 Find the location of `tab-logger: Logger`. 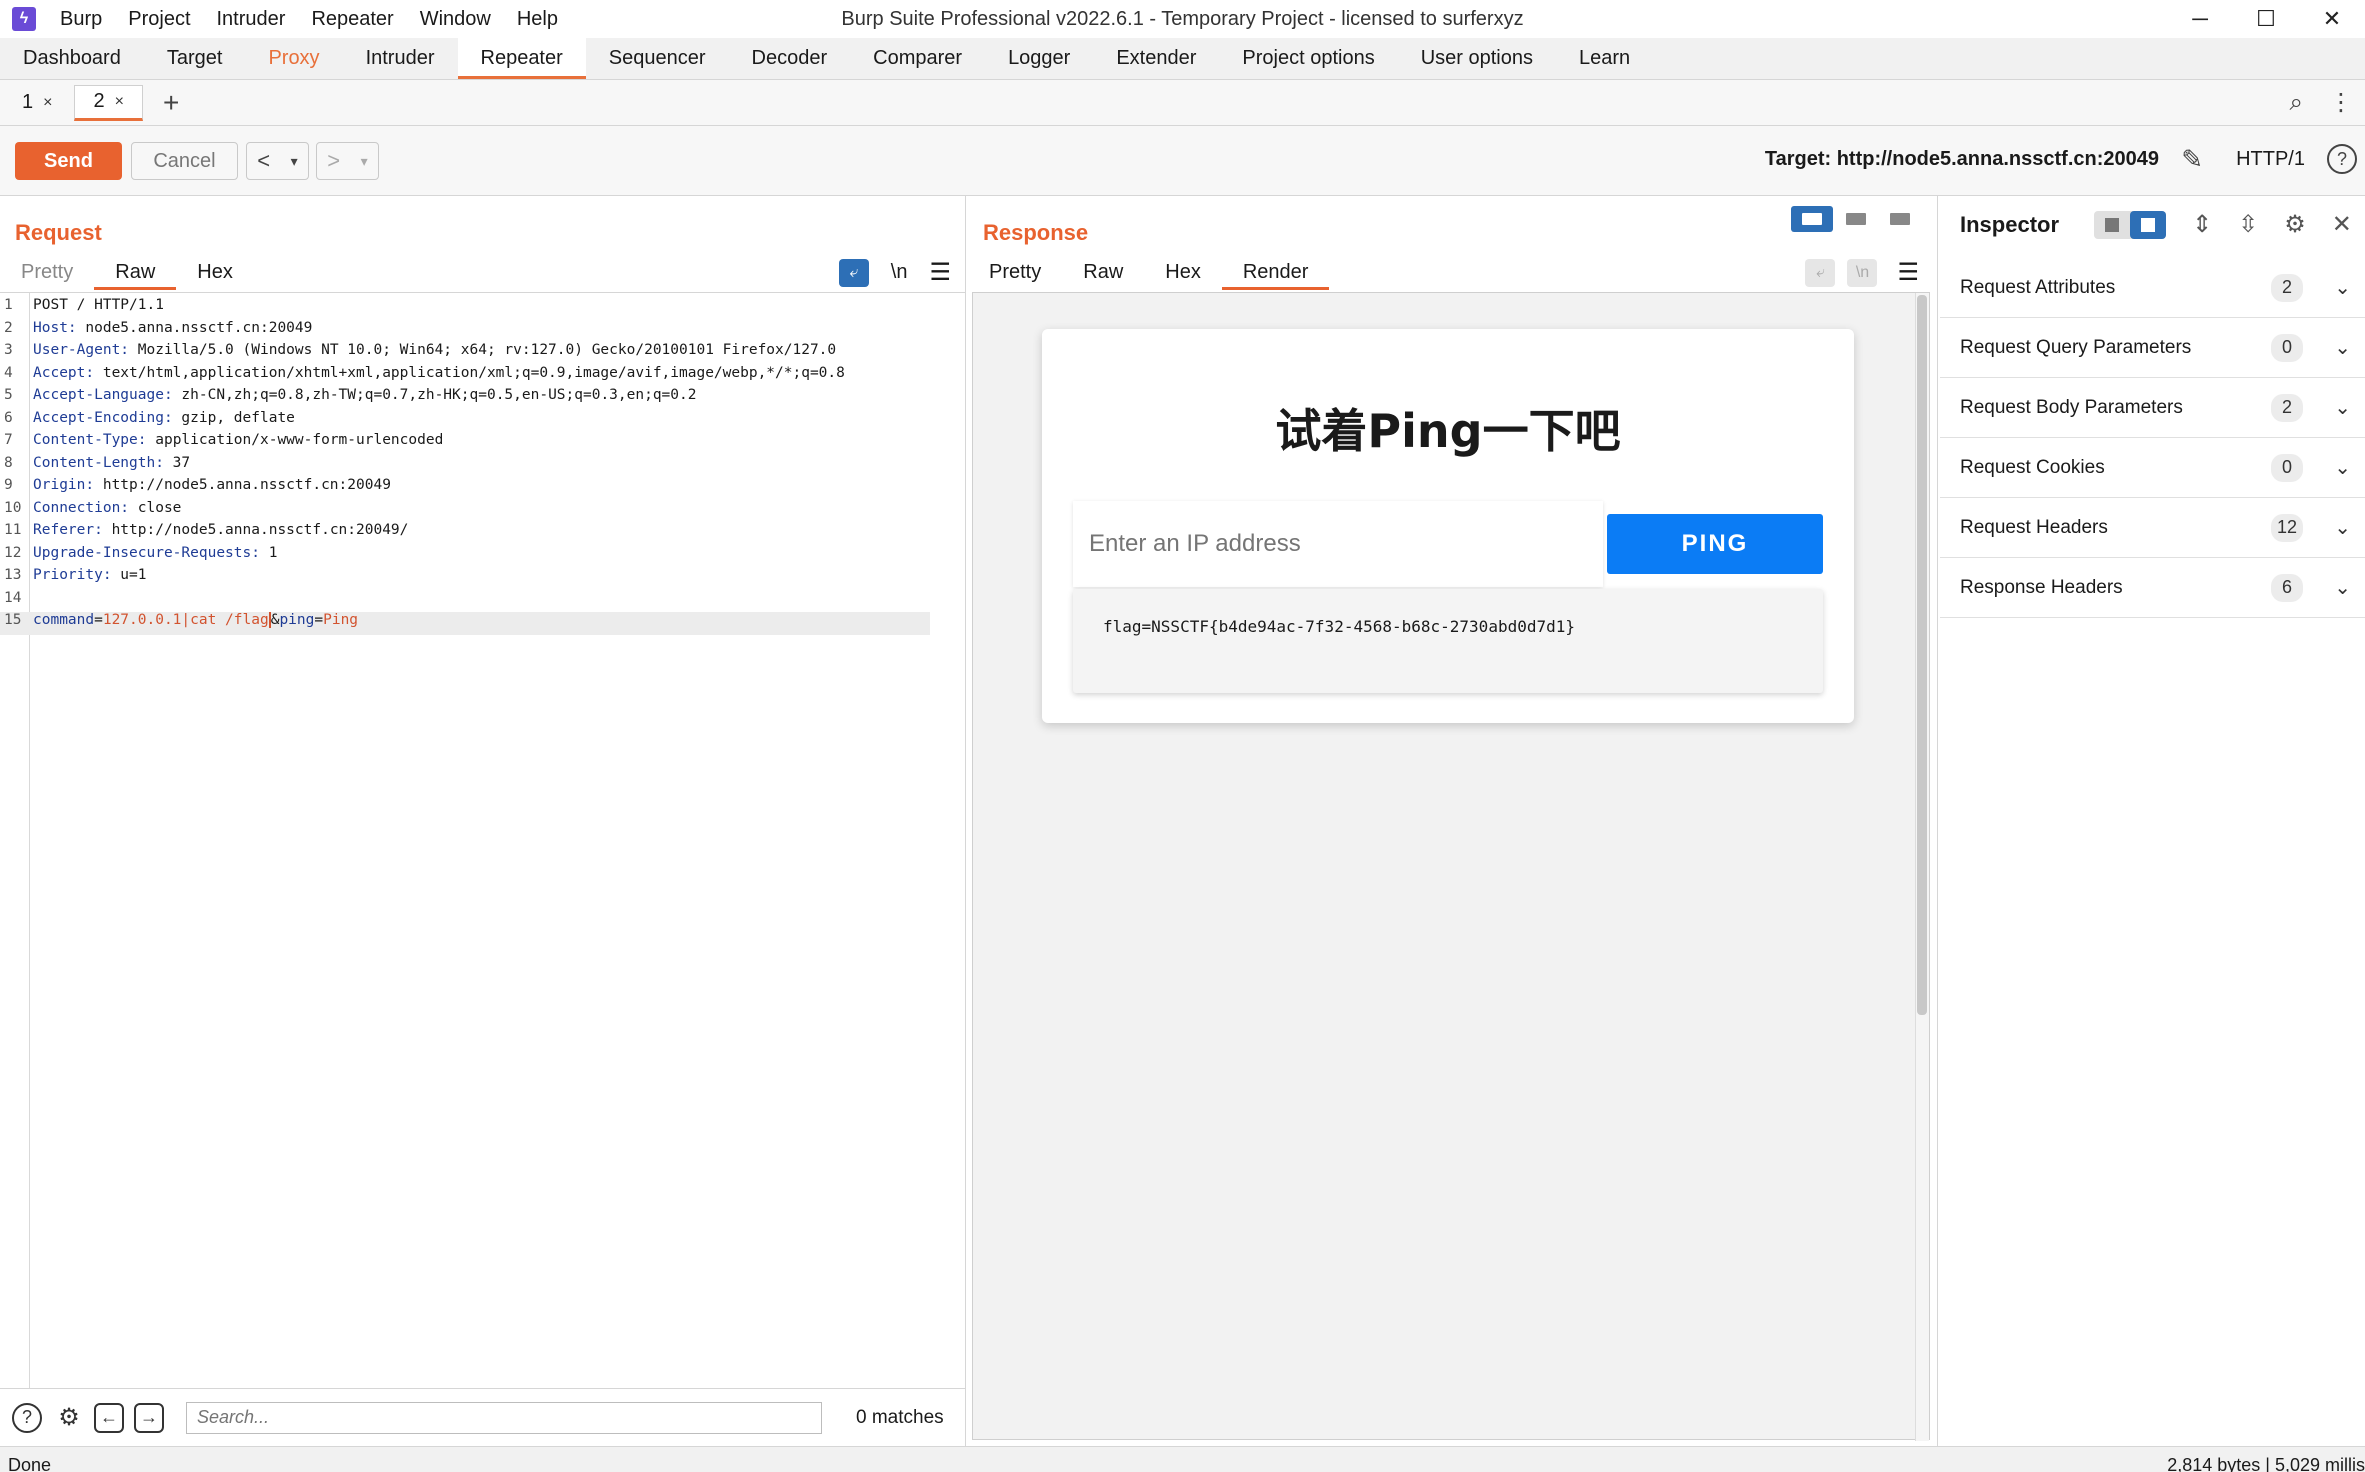

tab-logger: Logger is located at coordinates (1039, 58).